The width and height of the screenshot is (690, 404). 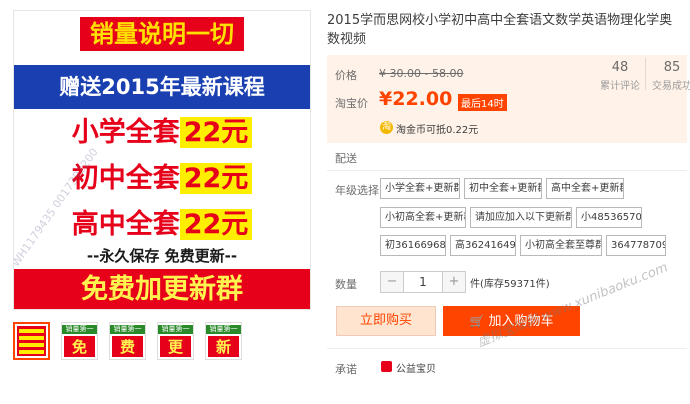 I want to click on promo-banner-top: 销量说明一切, so click(x=162, y=34).